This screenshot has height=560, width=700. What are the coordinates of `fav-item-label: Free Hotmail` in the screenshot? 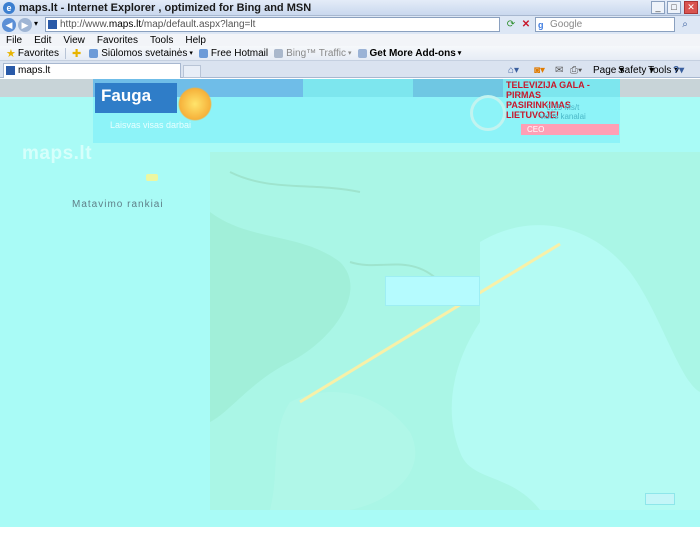 It's located at (239, 53).